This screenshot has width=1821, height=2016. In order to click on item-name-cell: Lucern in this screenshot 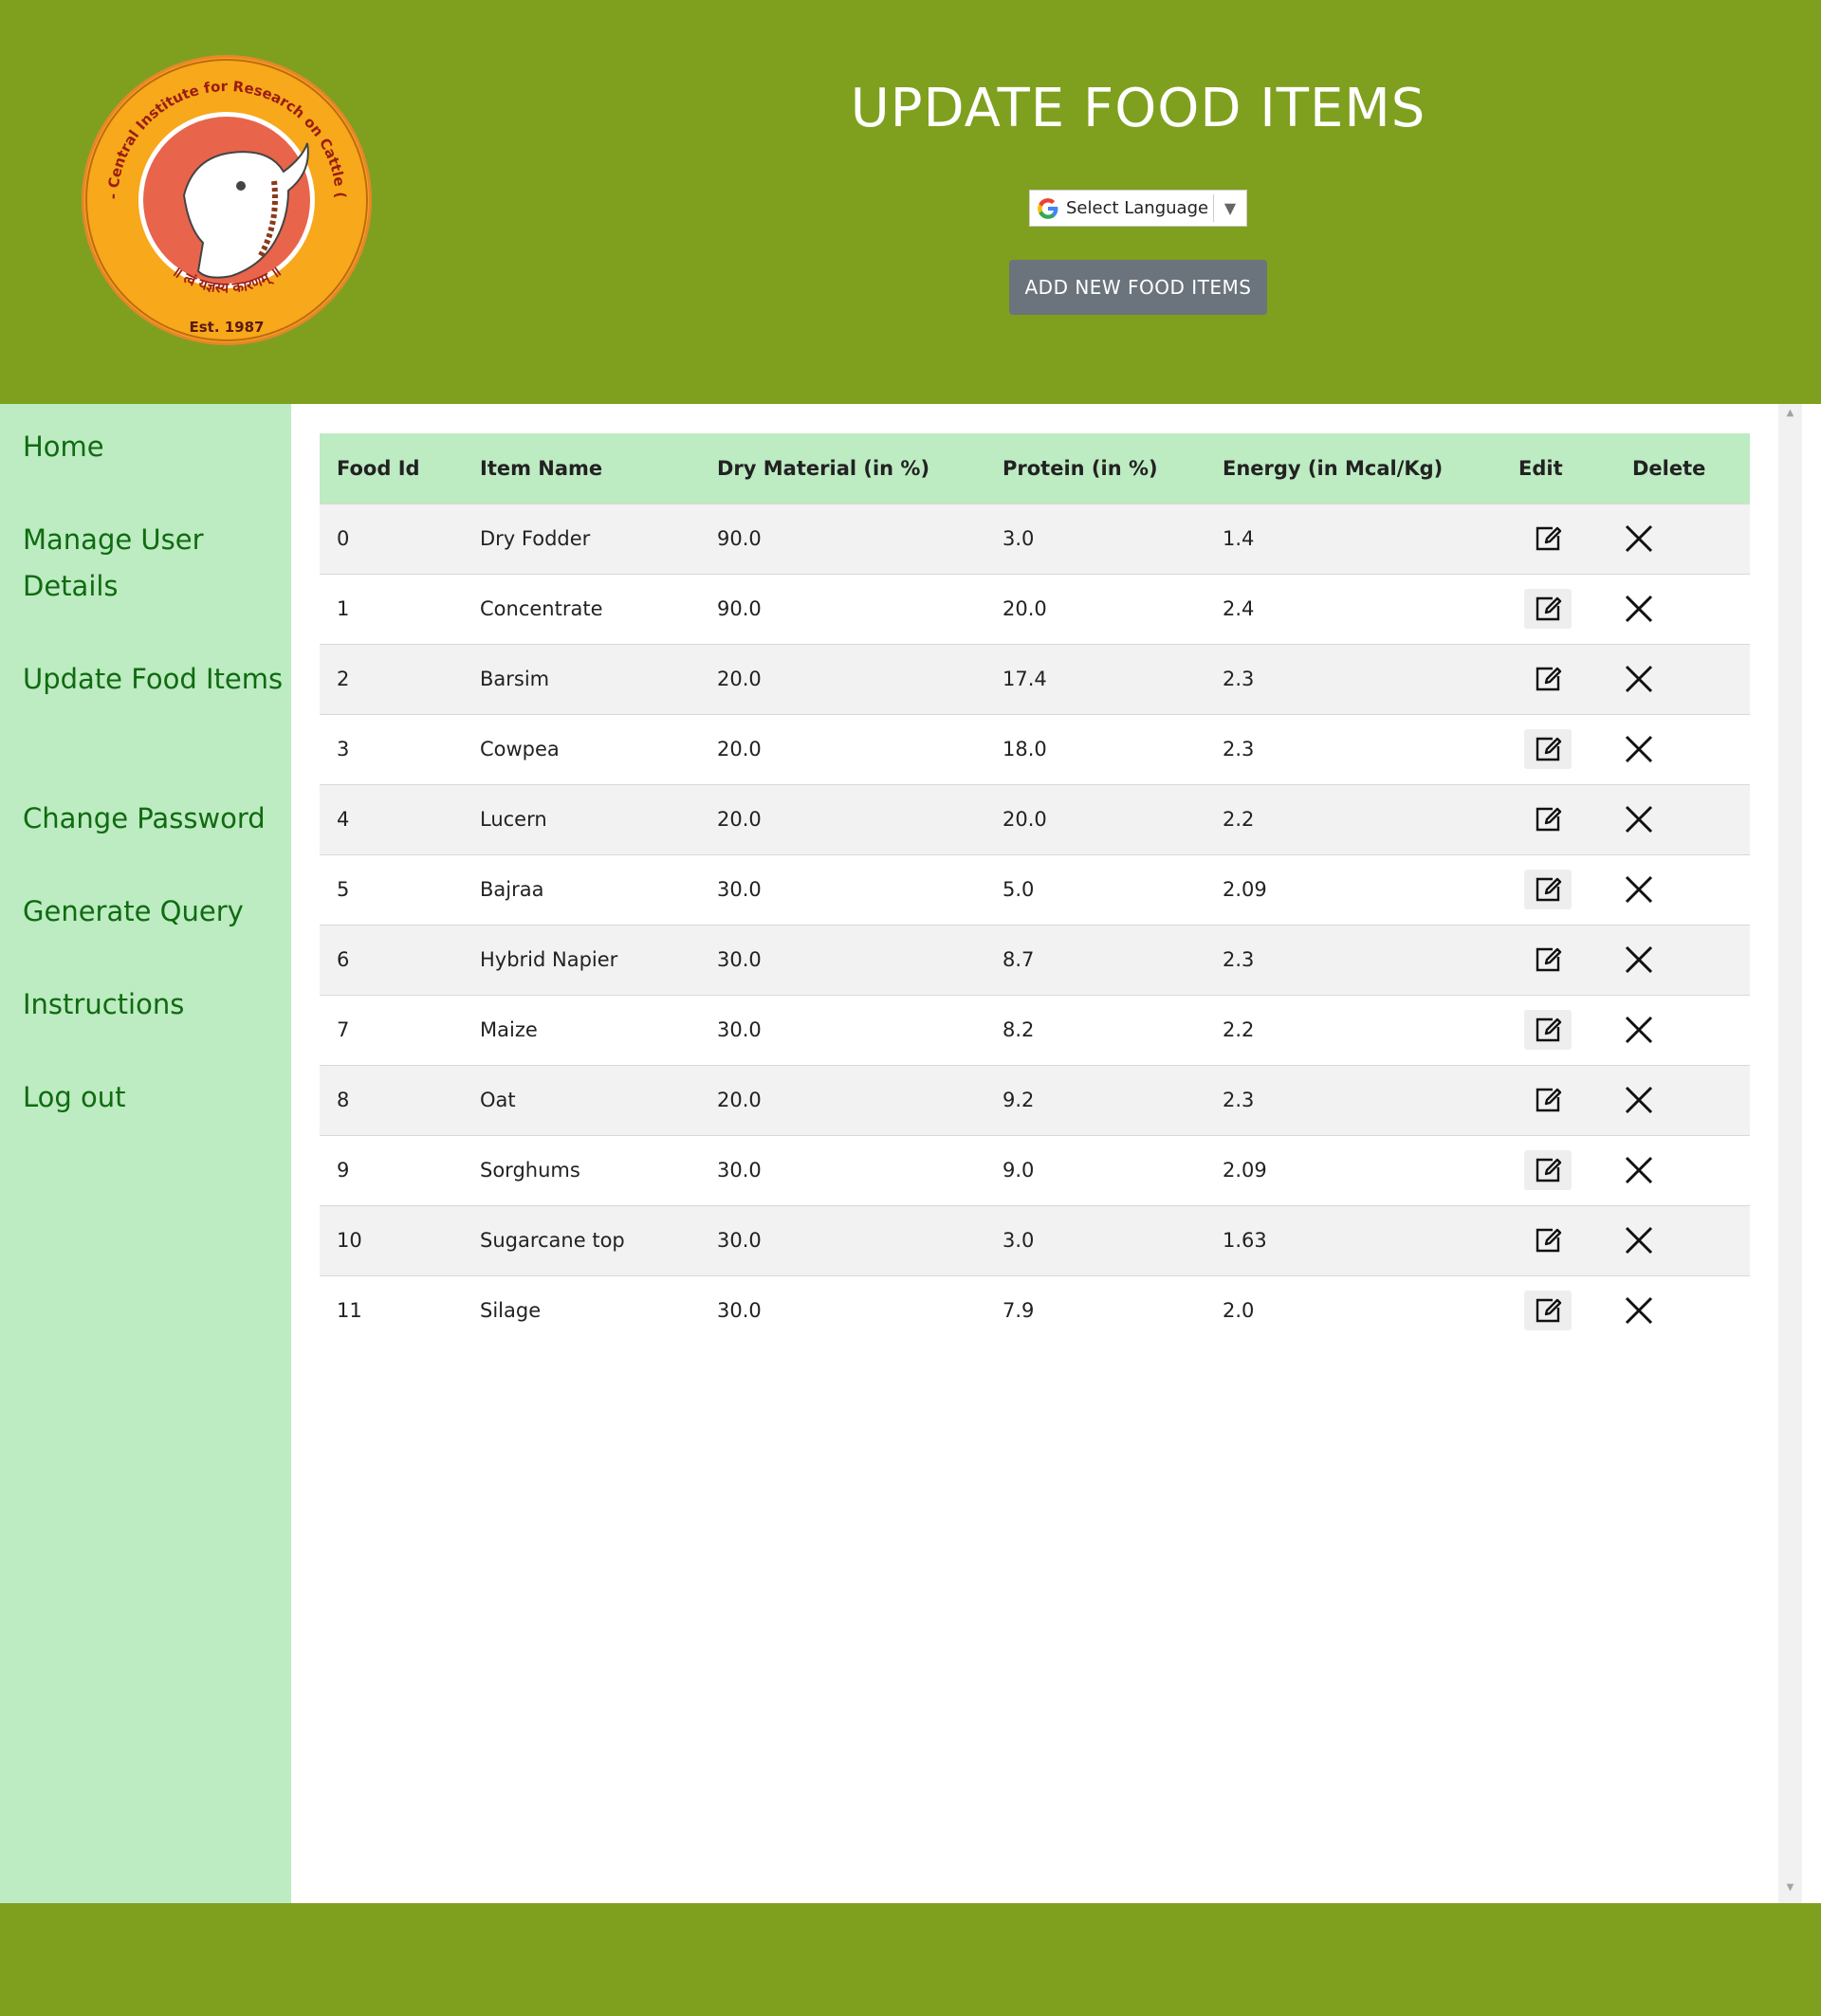, I will do `click(513, 819)`.